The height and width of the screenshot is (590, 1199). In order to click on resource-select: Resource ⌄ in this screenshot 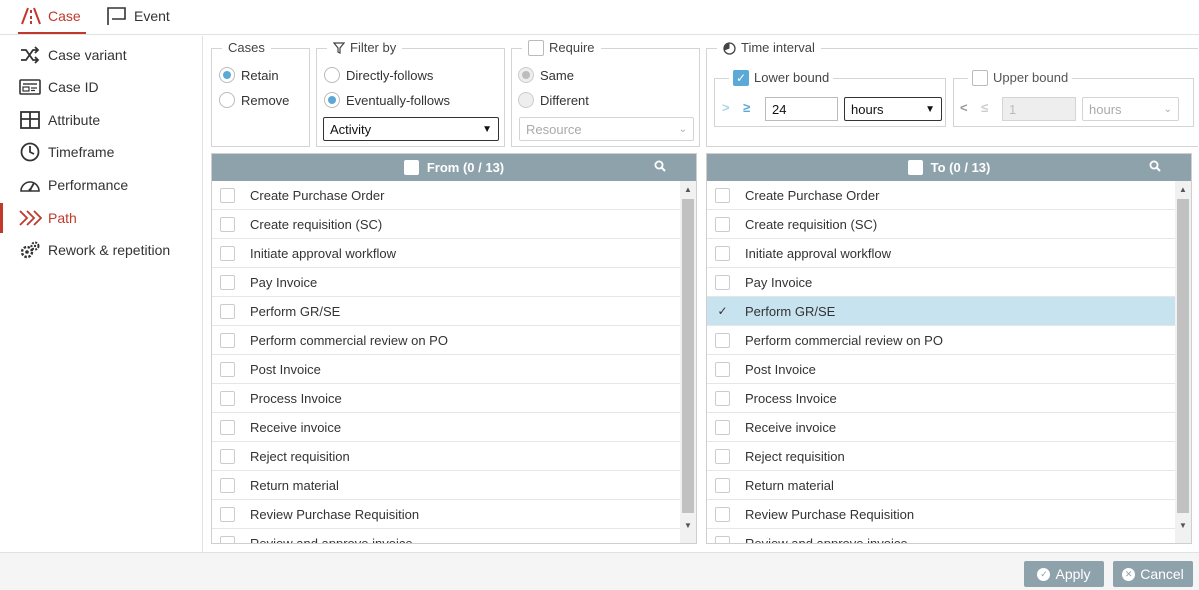, I will do `click(606, 129)`.